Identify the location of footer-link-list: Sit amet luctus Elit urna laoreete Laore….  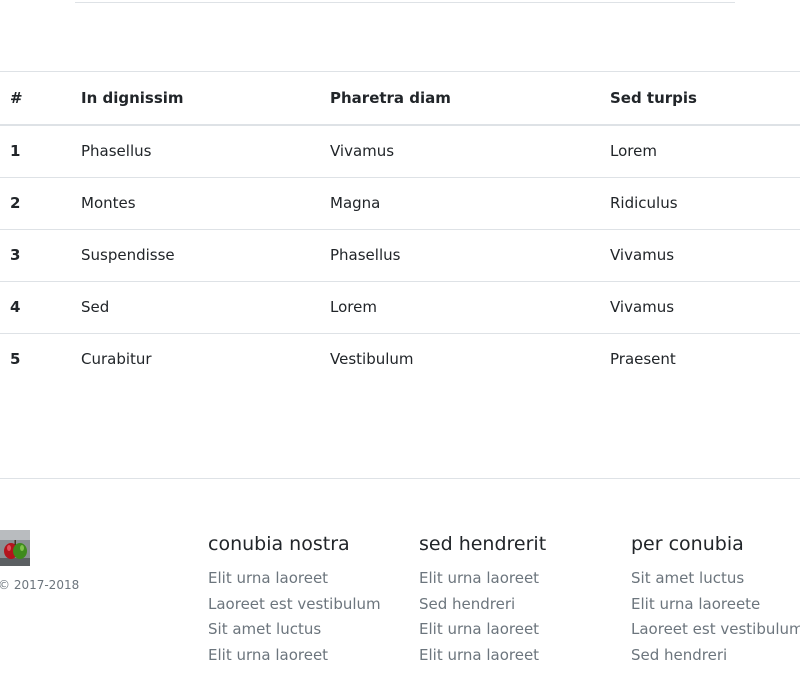
(715, 619).